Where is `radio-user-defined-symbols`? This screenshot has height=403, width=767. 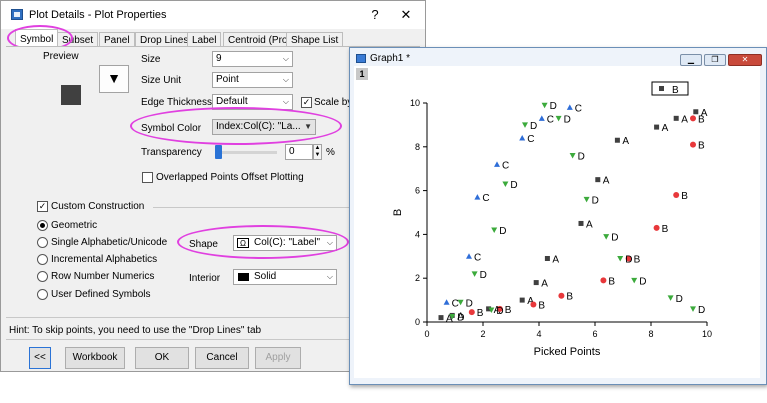 radio-user-defined-symbols is located at coordinates (42, 294).